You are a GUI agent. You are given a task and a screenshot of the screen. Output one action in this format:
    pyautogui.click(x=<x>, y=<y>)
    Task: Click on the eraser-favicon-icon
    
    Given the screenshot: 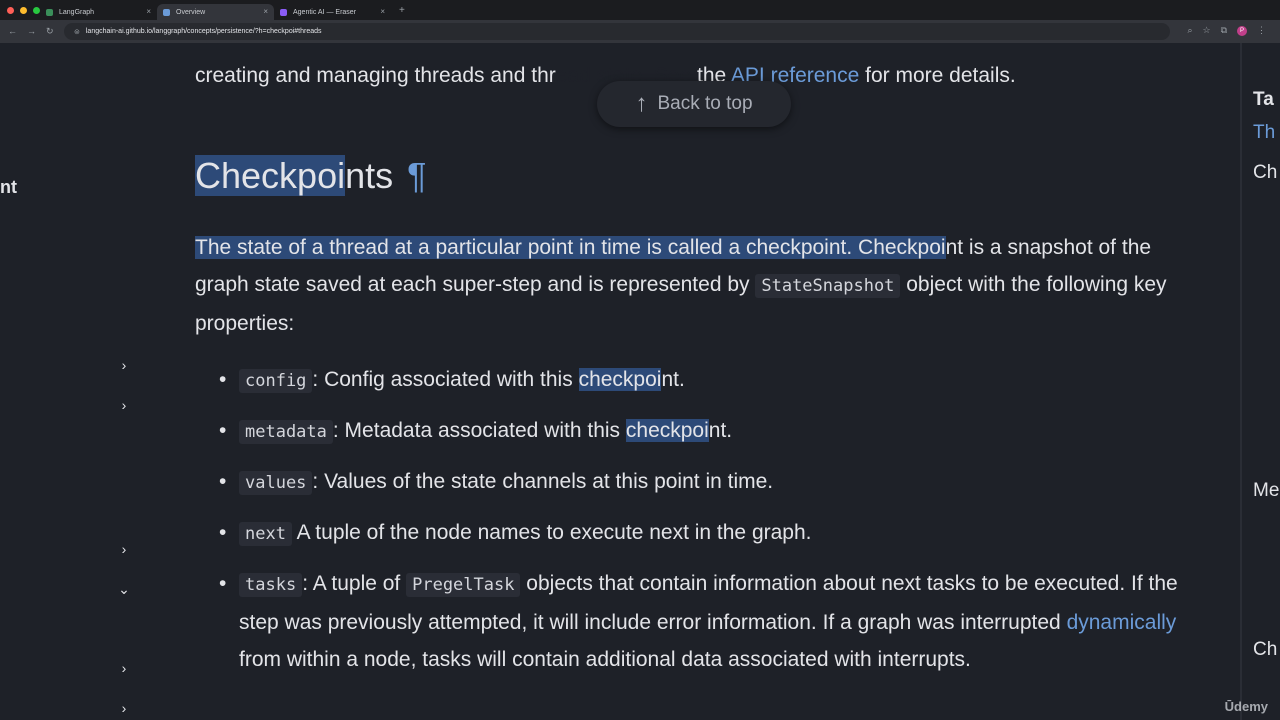 What is the action you would take?
    pyautogui.click(x=283, y=12)
    